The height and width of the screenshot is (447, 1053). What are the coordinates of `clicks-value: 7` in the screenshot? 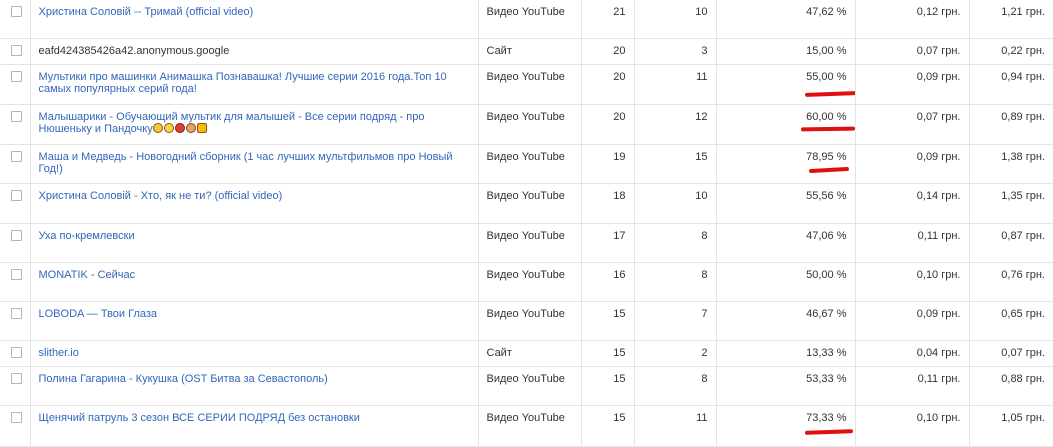 It's located at (675, 321).